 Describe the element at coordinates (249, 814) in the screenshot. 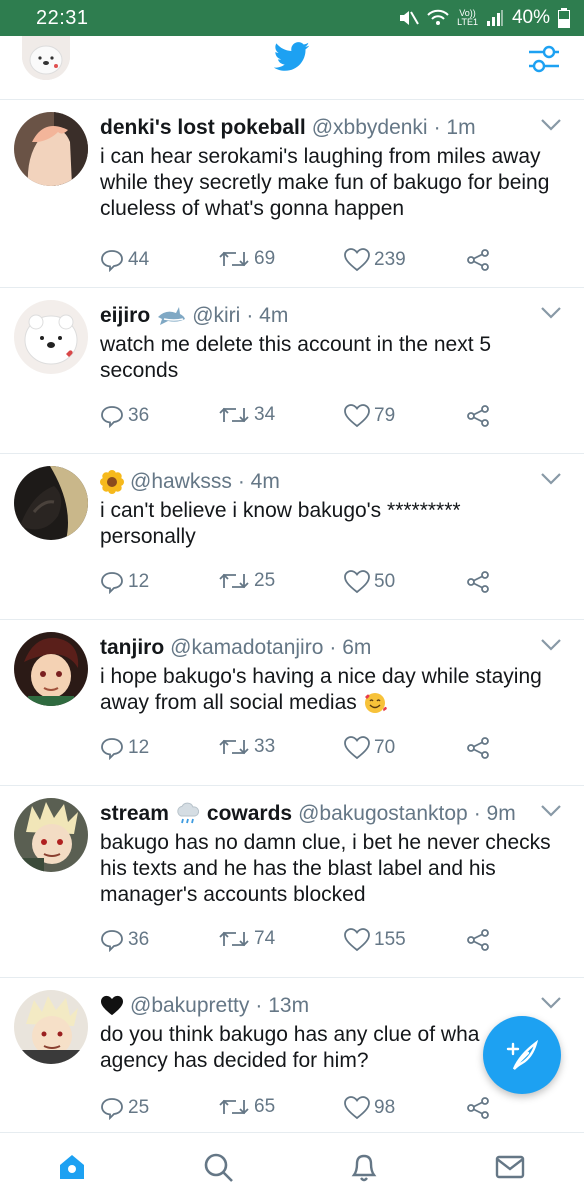

I see `tweet-author-name-part2: cowards` at that location.